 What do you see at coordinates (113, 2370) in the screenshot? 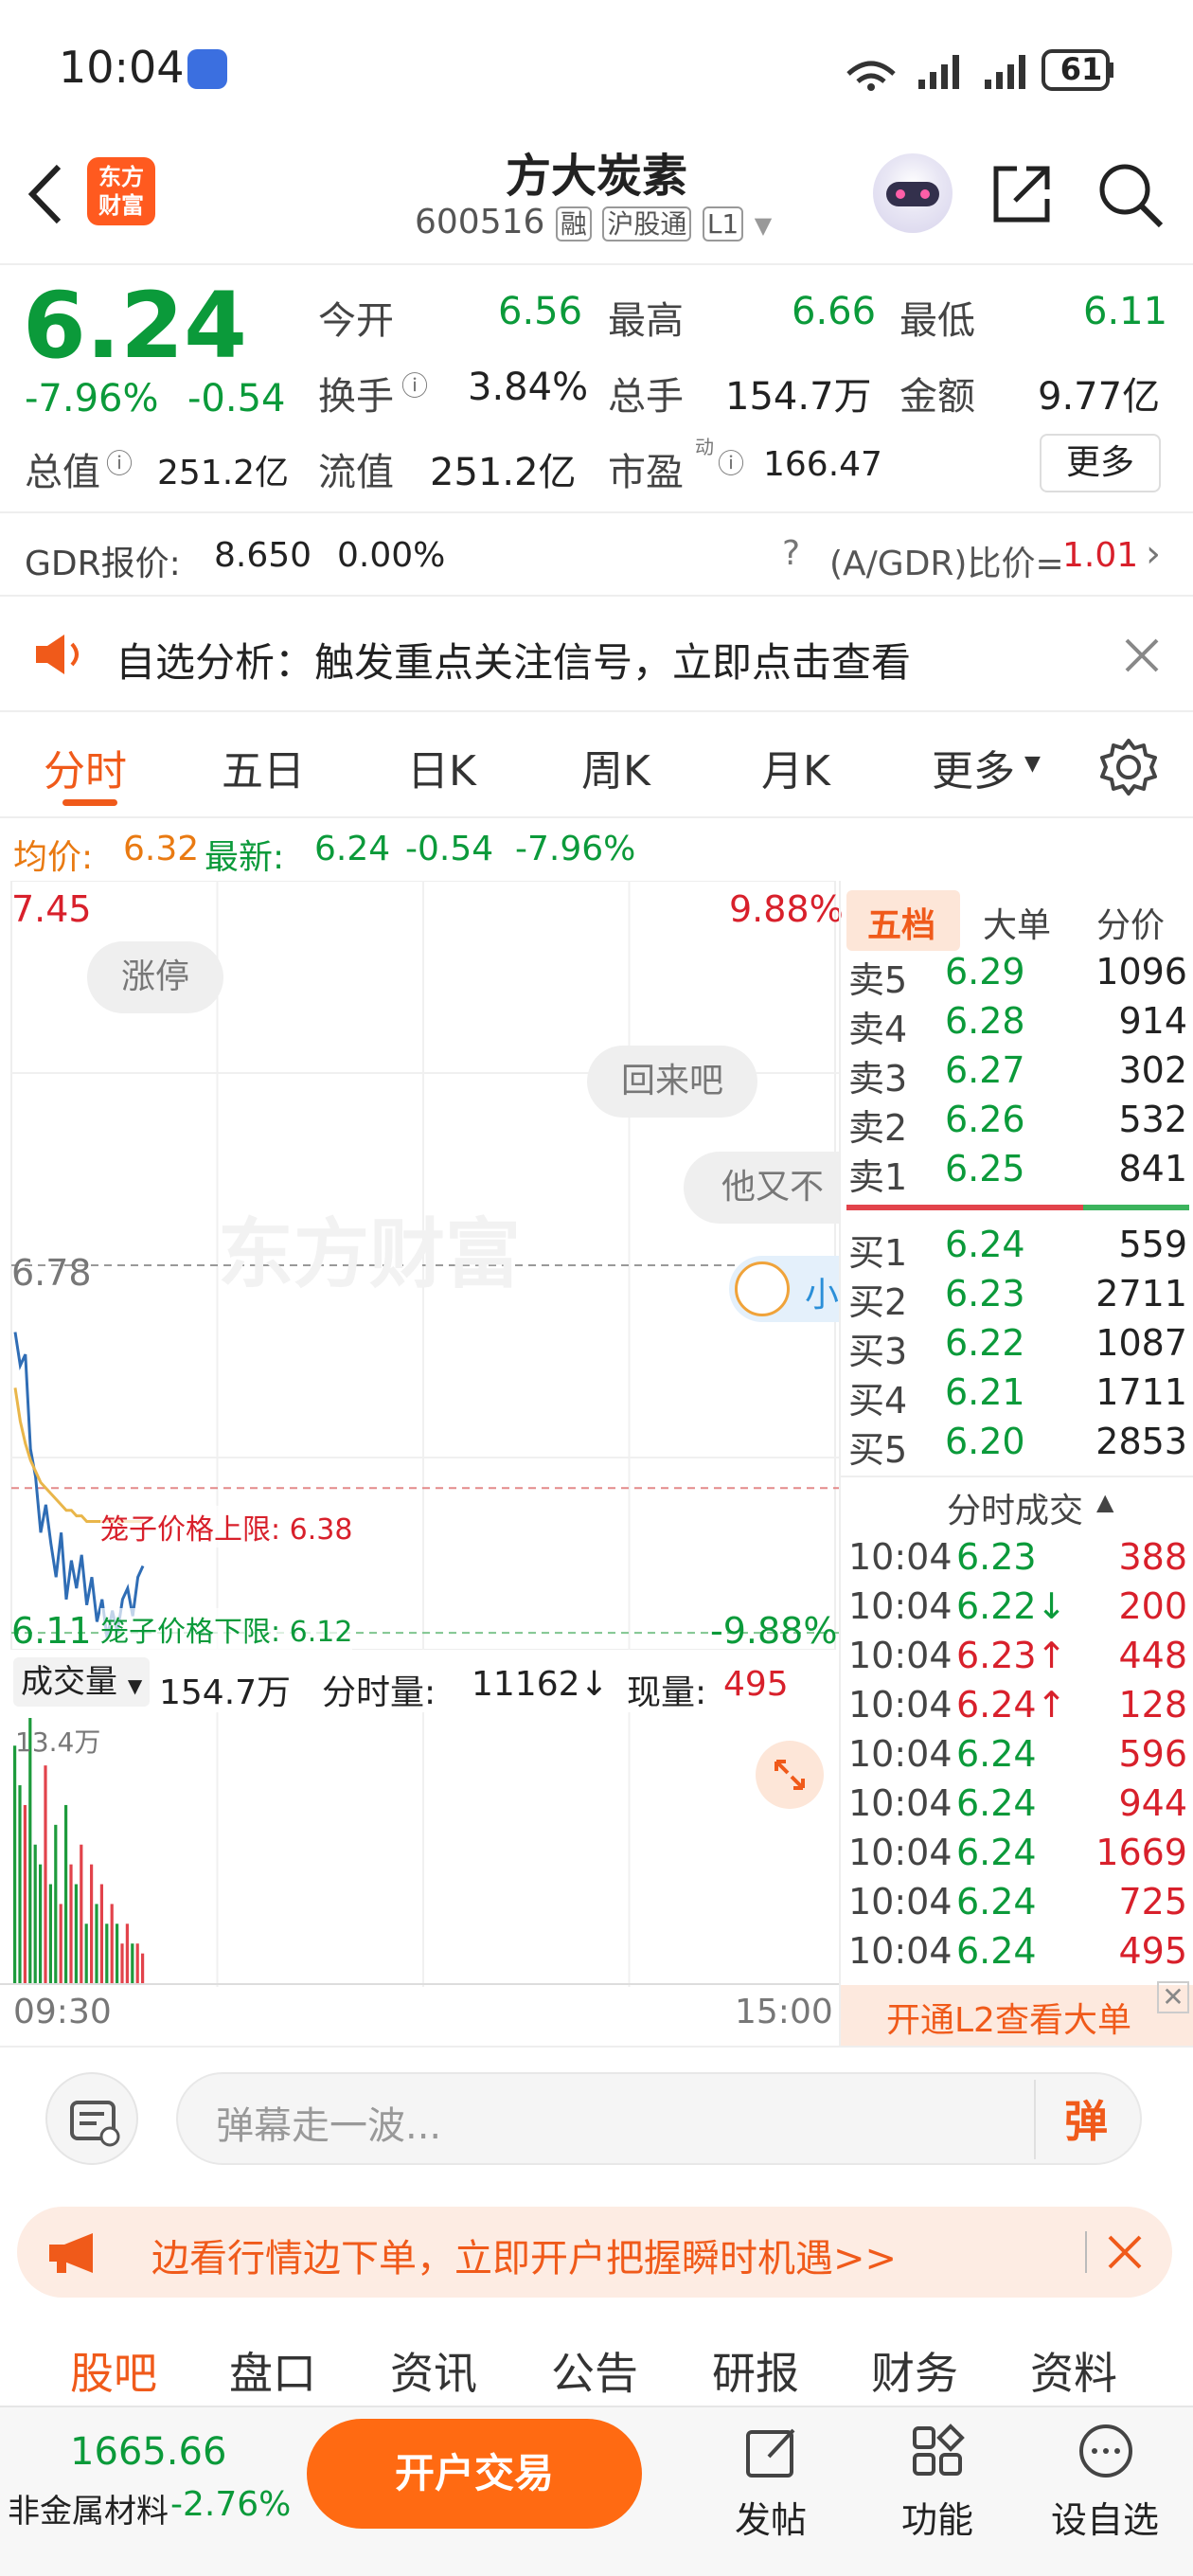
I see `tab-forum: 股吧` at bounding box center [113, 2370].